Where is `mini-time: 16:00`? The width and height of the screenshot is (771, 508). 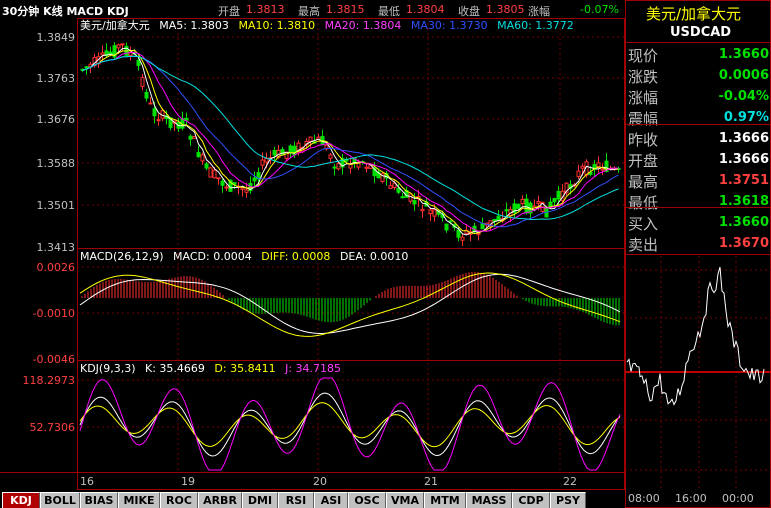 mini-time: 16:00 is located at coordinates (691, 498).